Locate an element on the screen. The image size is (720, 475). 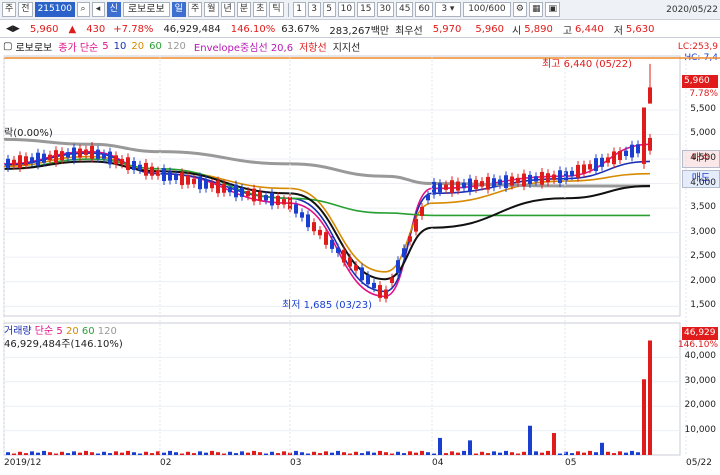
legend-ma120: 120 is located at coordinates (176, 46).